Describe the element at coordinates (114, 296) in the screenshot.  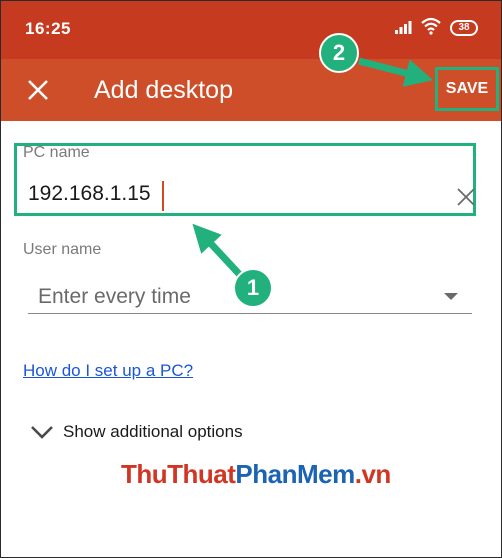
I see `user-name-value: Enter every time` at that location.